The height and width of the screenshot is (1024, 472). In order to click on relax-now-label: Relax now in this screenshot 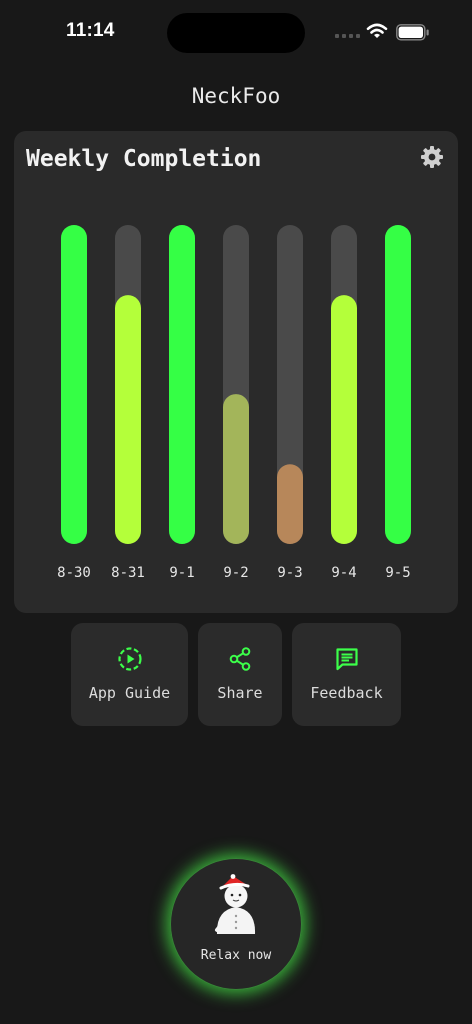, I will do `click(236, 955)`.